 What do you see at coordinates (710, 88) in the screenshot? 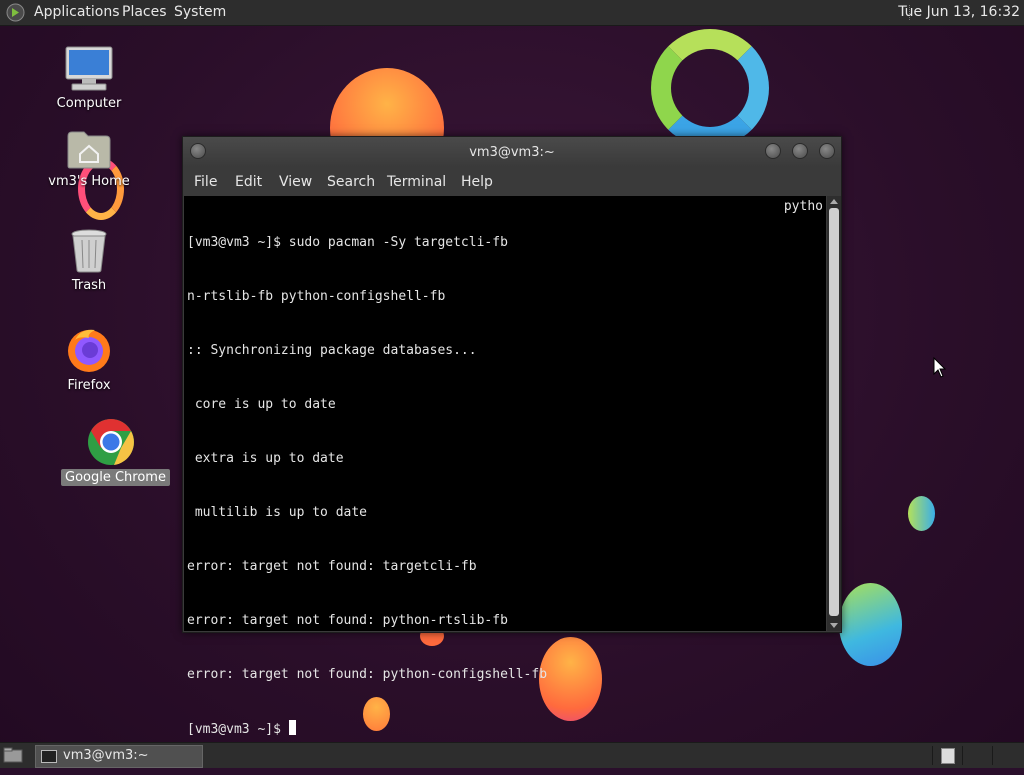
I see `wallpaper-ring` at bounding box center [710, 88].